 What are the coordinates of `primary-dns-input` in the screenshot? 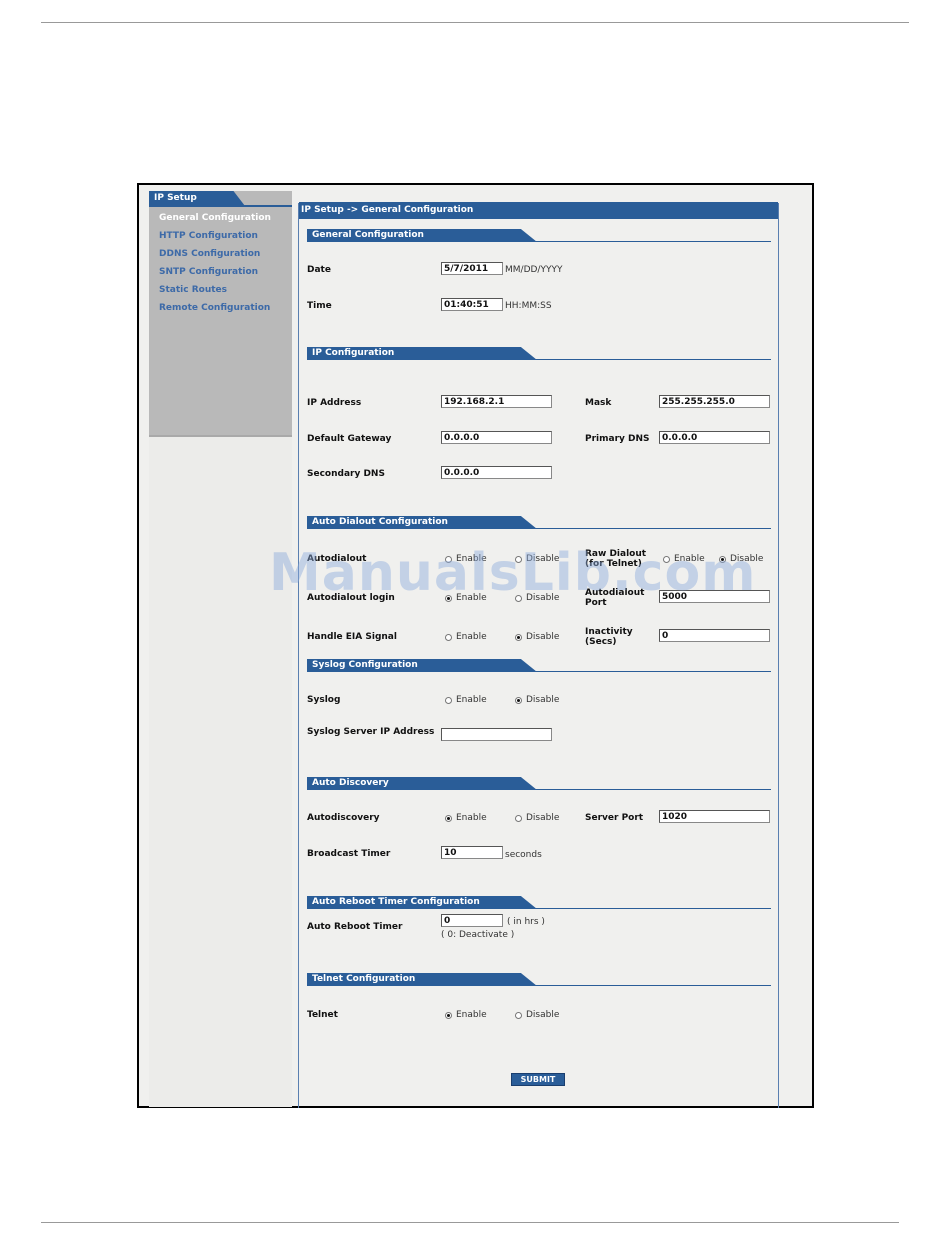 It's located at (714, 437).